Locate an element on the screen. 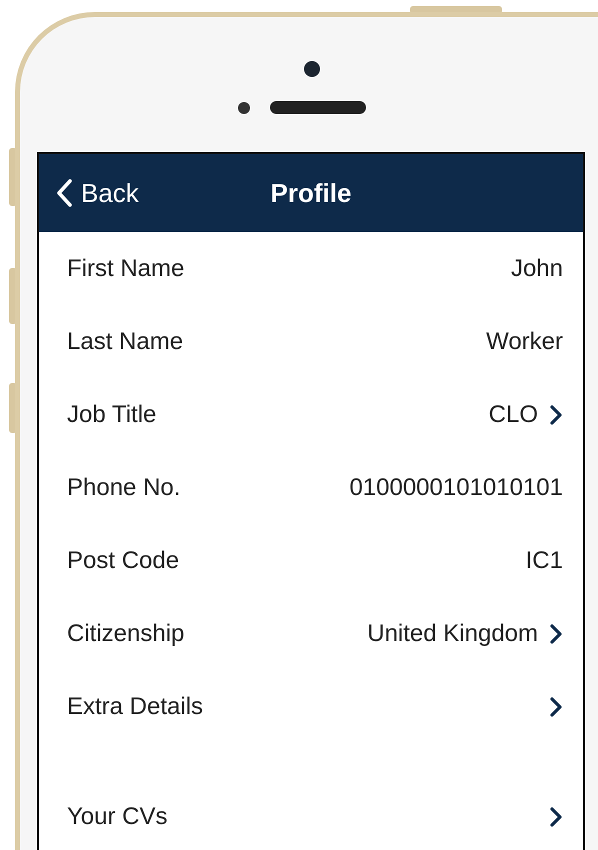 The height and width of the screenshot is (850, 598). back-chevron-icon is located at coordinates (64, 193).